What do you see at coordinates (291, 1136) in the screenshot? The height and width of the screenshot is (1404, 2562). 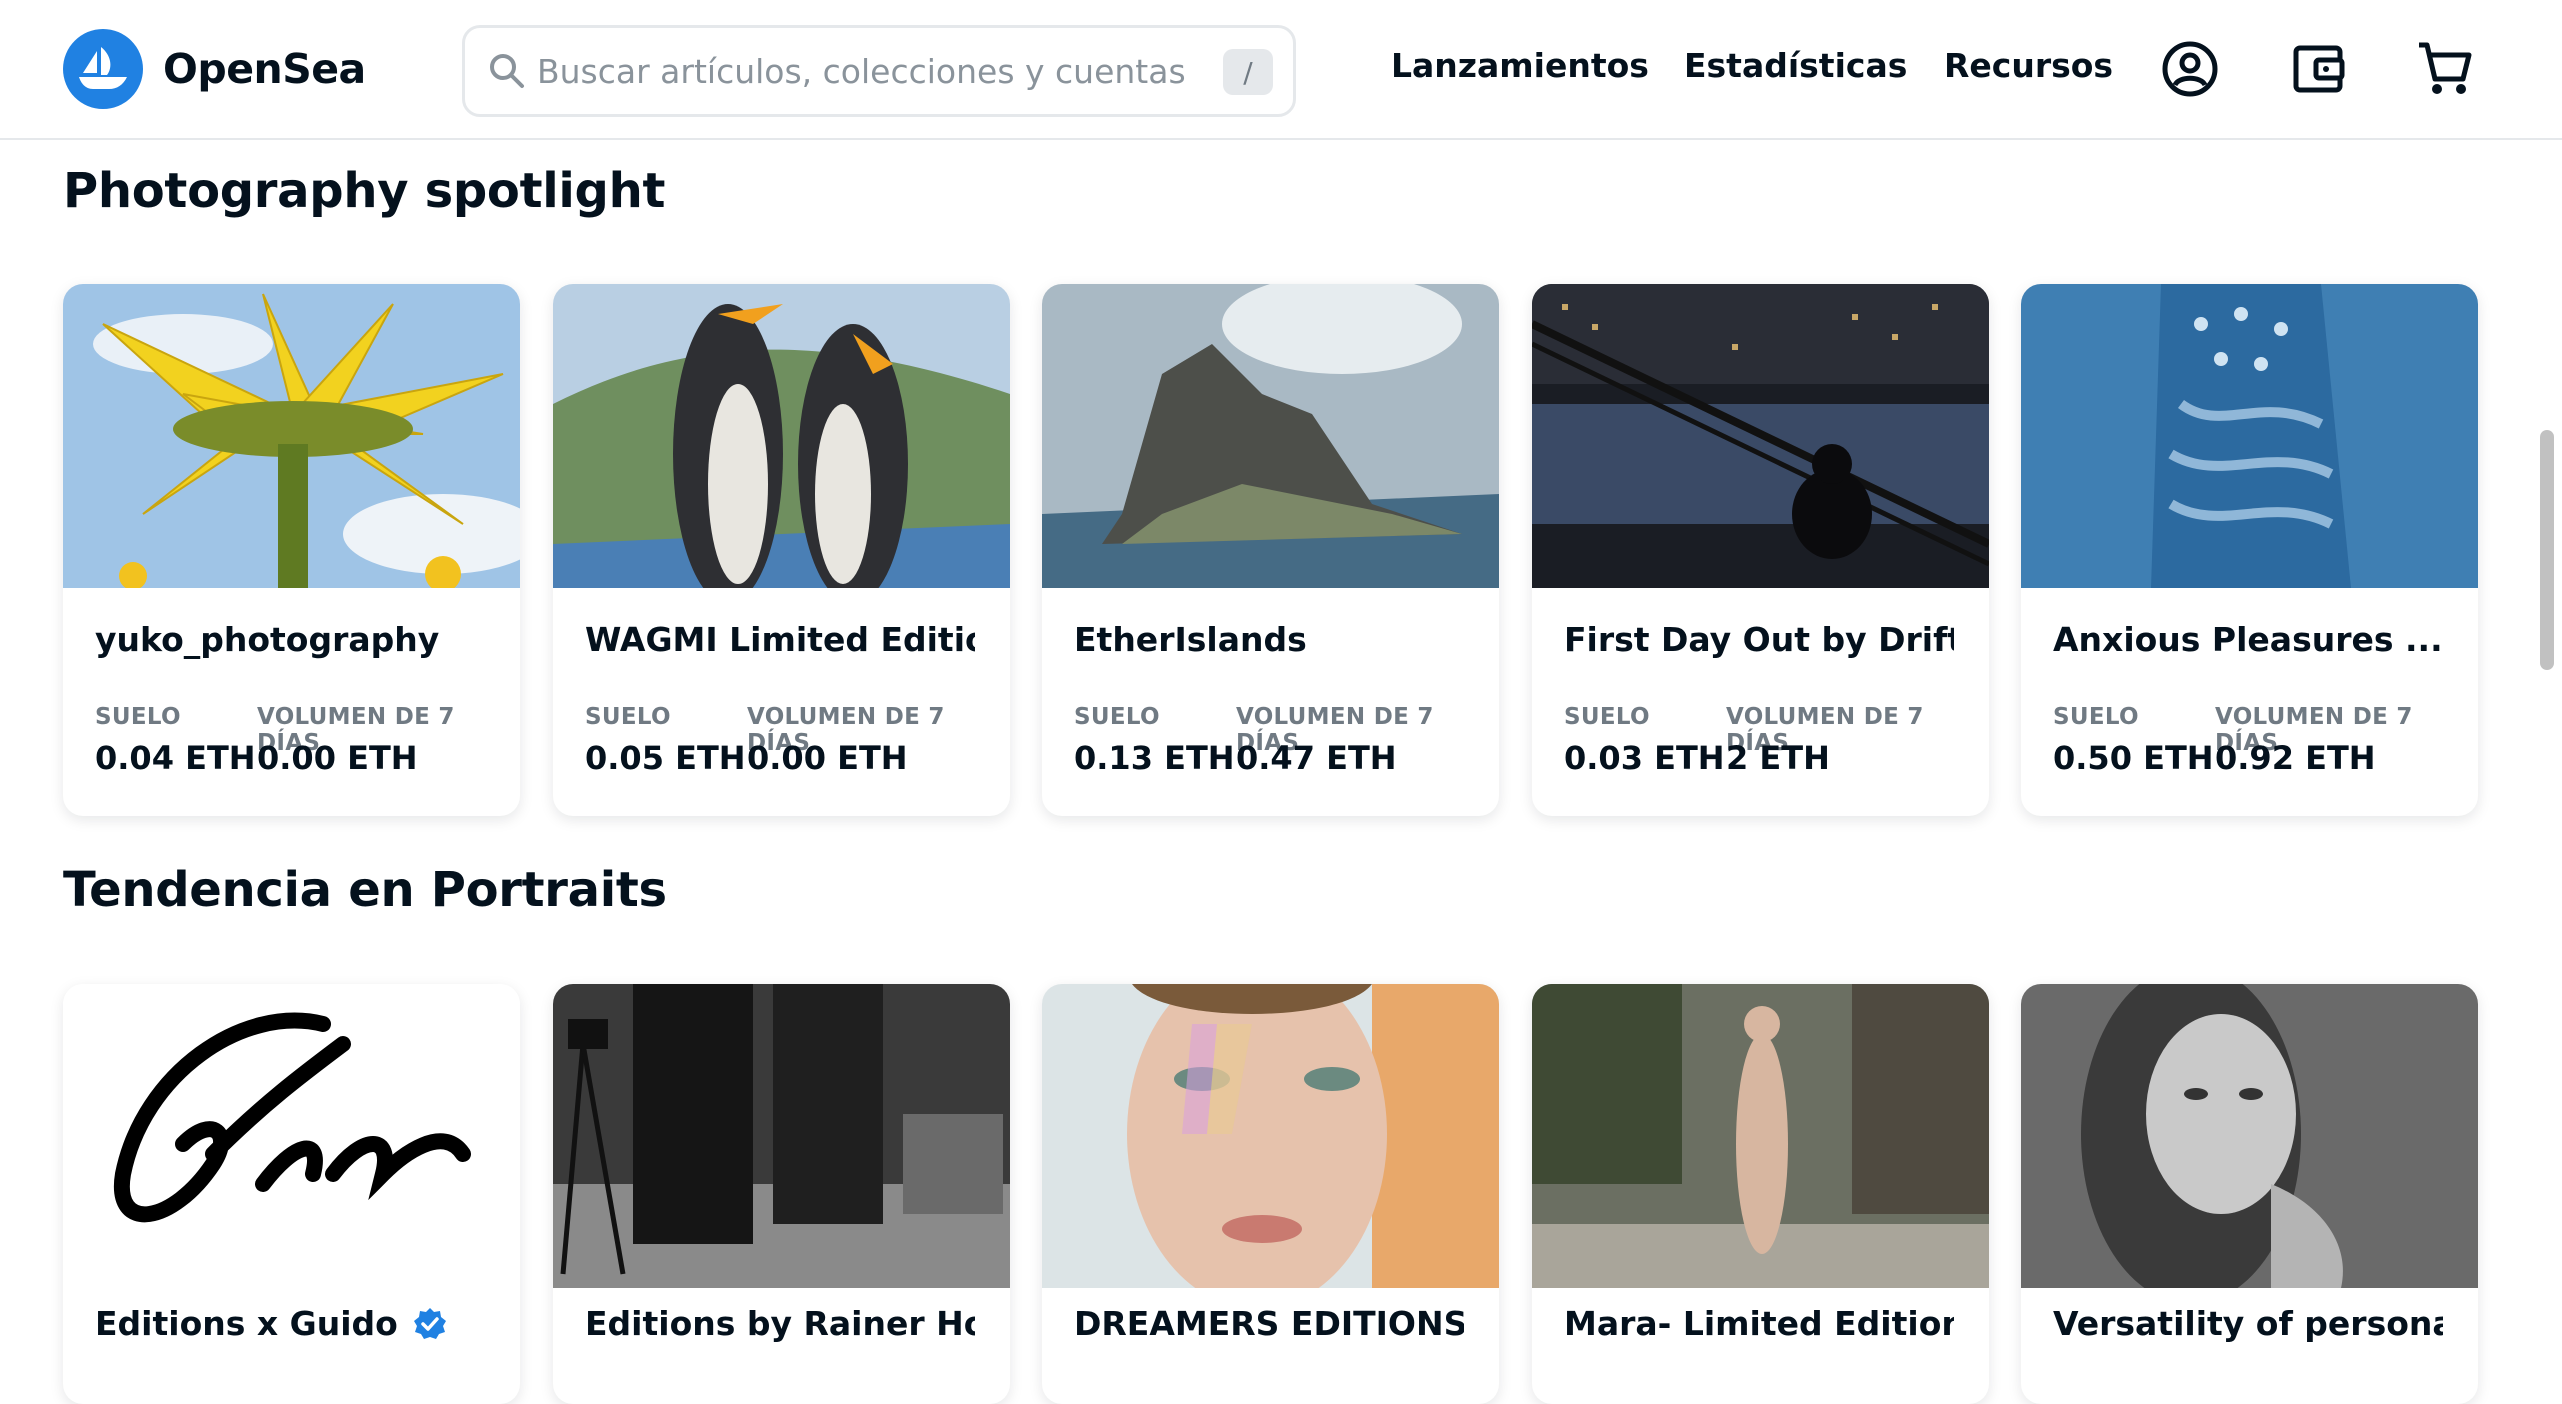 I see `collection-image-guido-signature` at bounding box center [291, 1136].